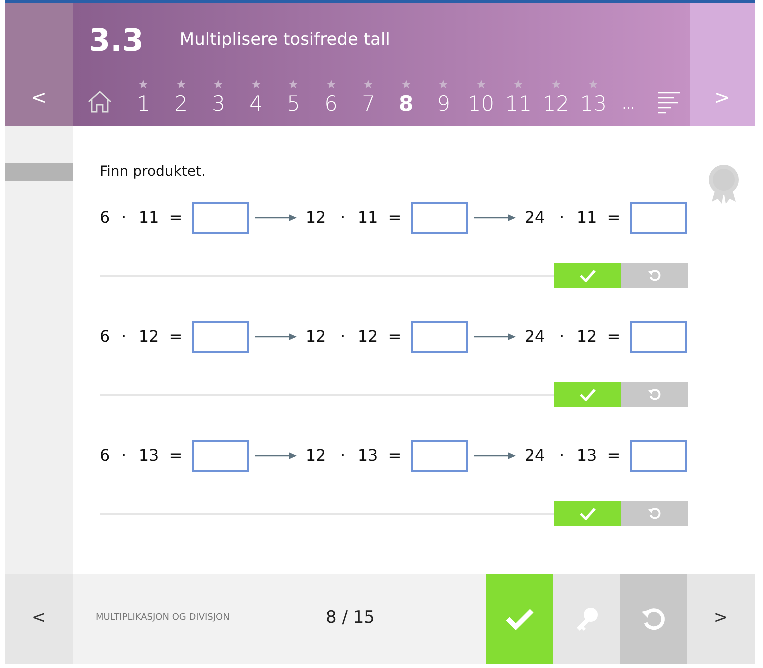  Describe the element at coordinates (556, 97) in the screenshot. I see `page-tab: 12` at that location.